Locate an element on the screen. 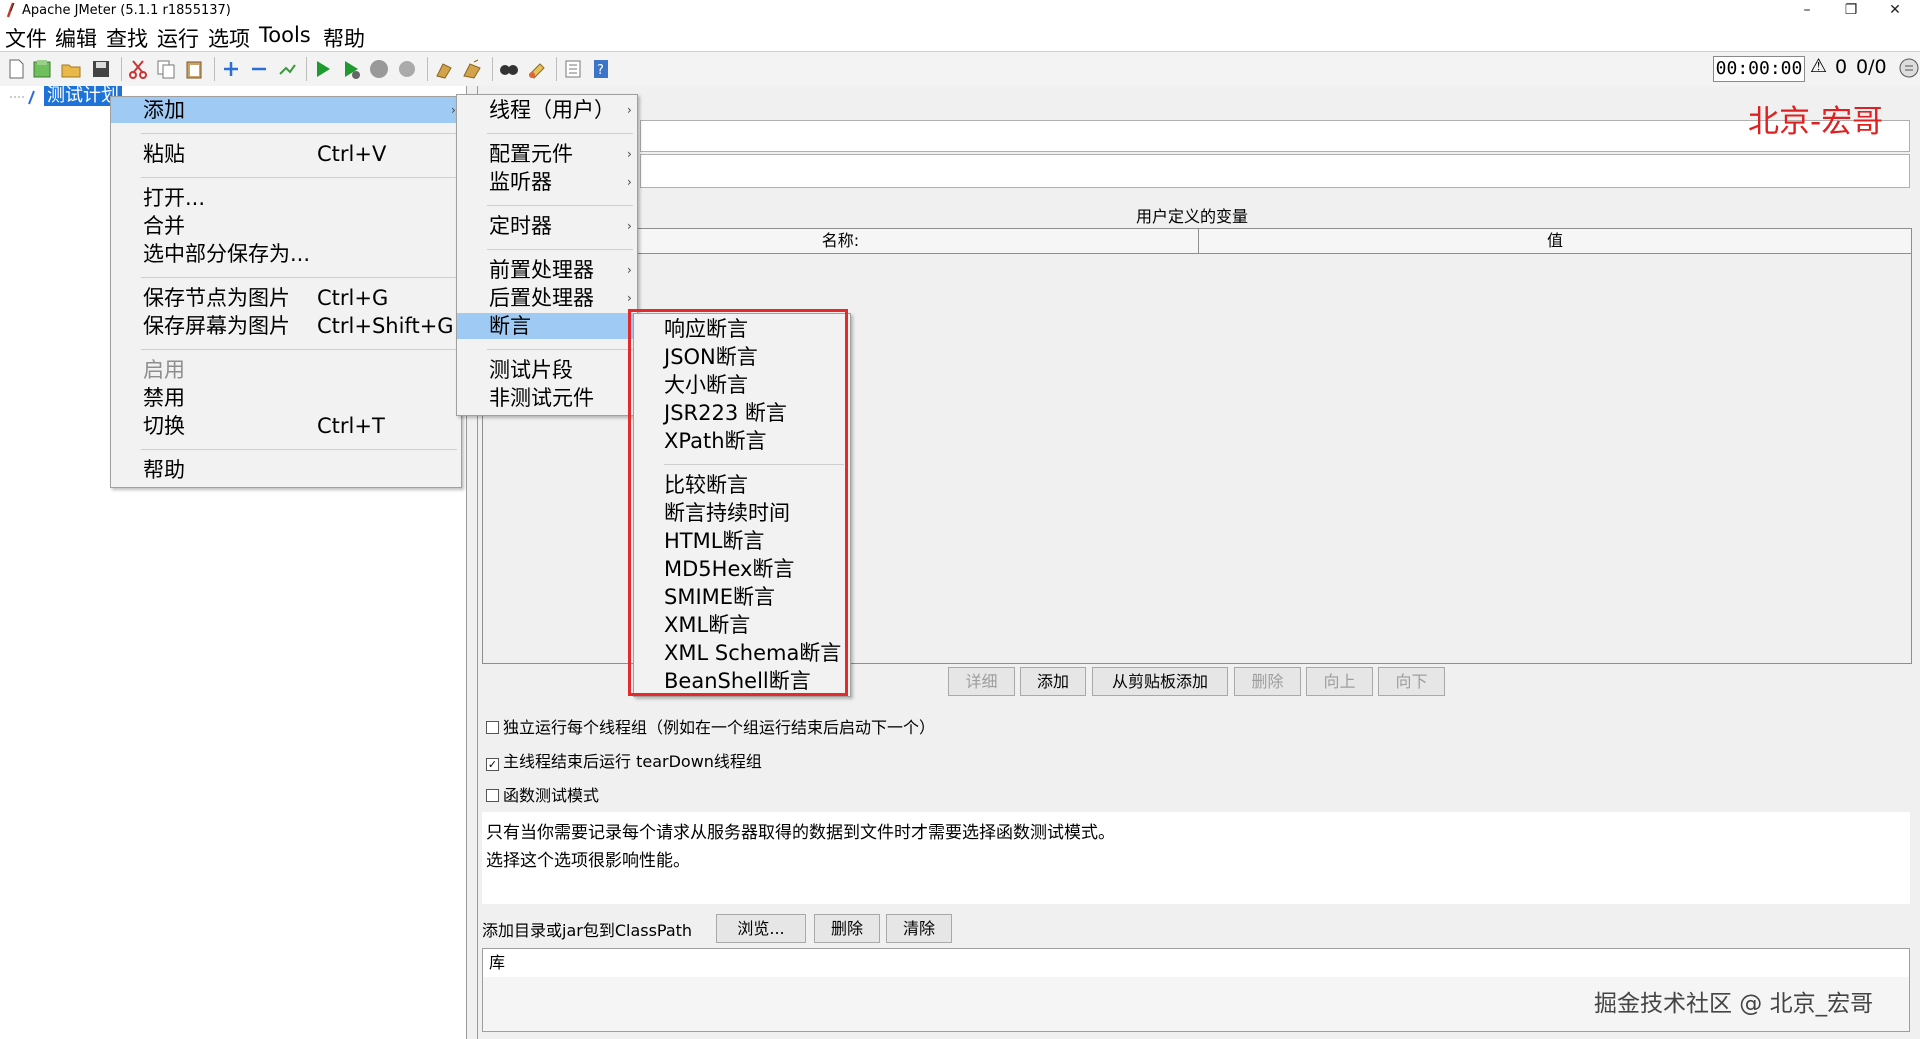 The width and height of the screenshot is (1920, 1039). help-icon: ? is located at coordinates (601, 69).